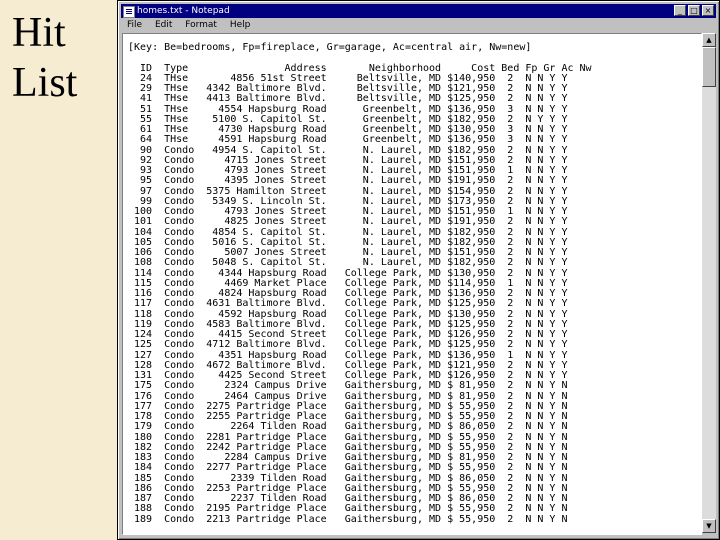 Image resolution: width=720 pixels, height=540 pixels. What do you see at coordinates (134, 25) in the screenshot?
I see `menu-file: File` at bounding box center [134, 25].